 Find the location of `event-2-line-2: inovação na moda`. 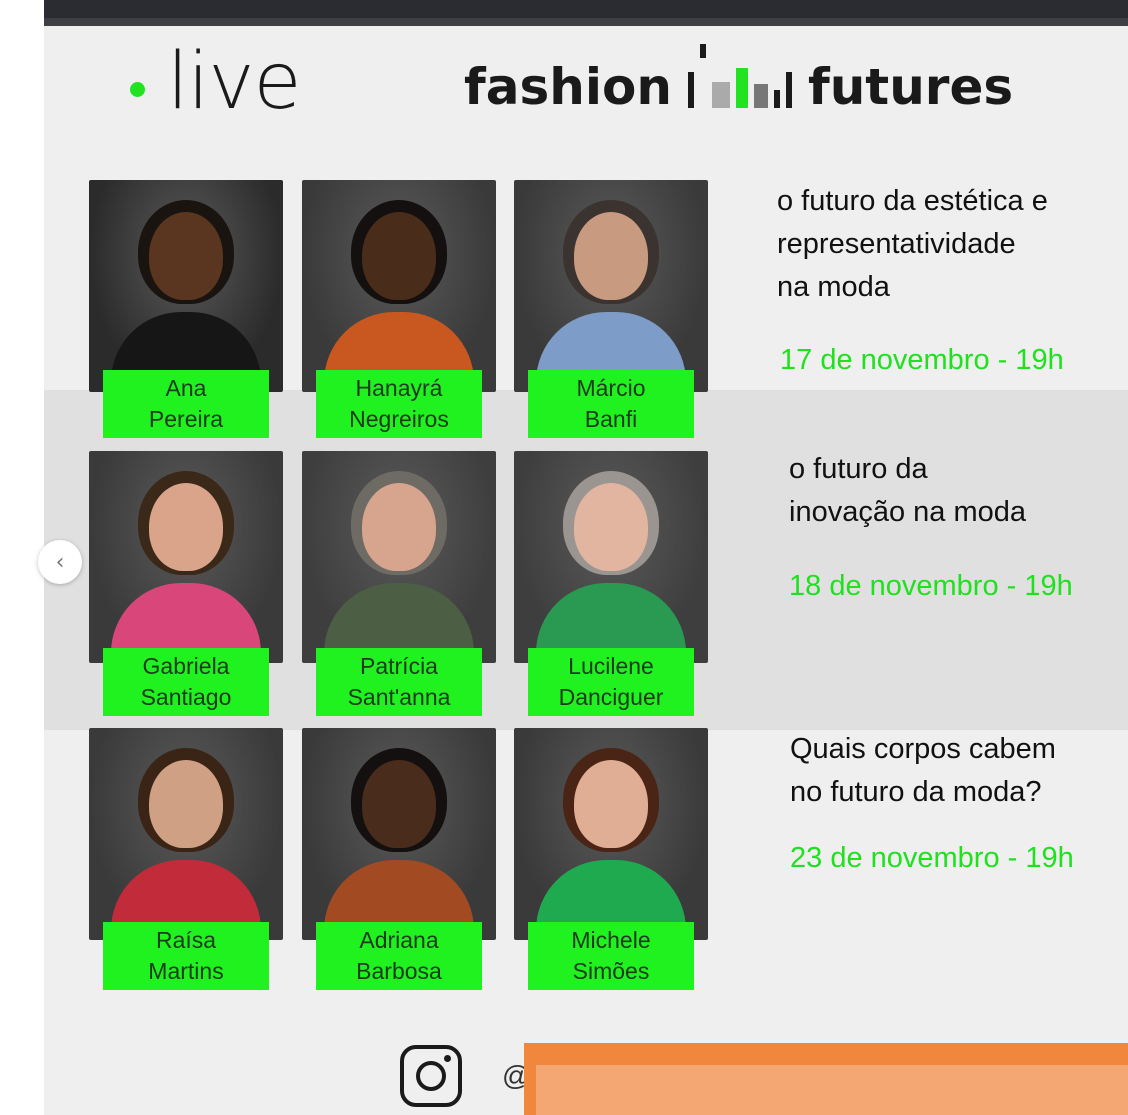

event-2-line-2: inovação na moda is located at coordinates (907, 512).